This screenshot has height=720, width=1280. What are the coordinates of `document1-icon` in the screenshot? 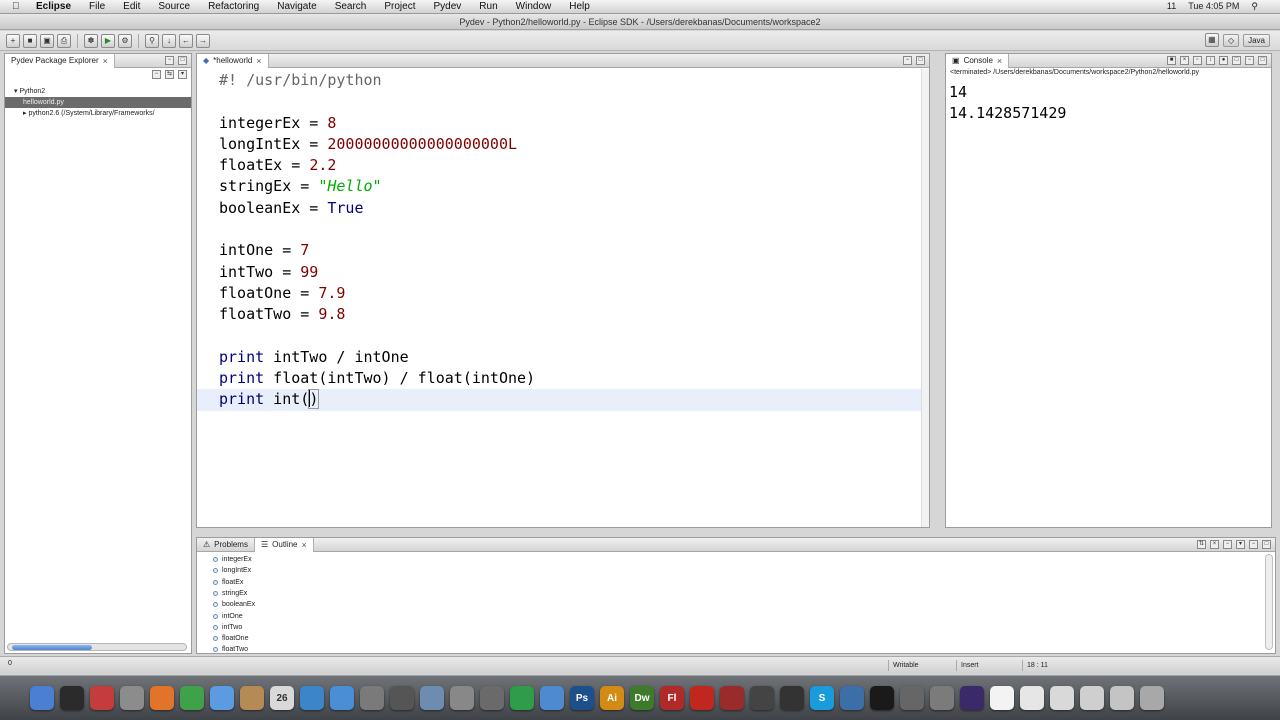 It's located at (1002, 698).